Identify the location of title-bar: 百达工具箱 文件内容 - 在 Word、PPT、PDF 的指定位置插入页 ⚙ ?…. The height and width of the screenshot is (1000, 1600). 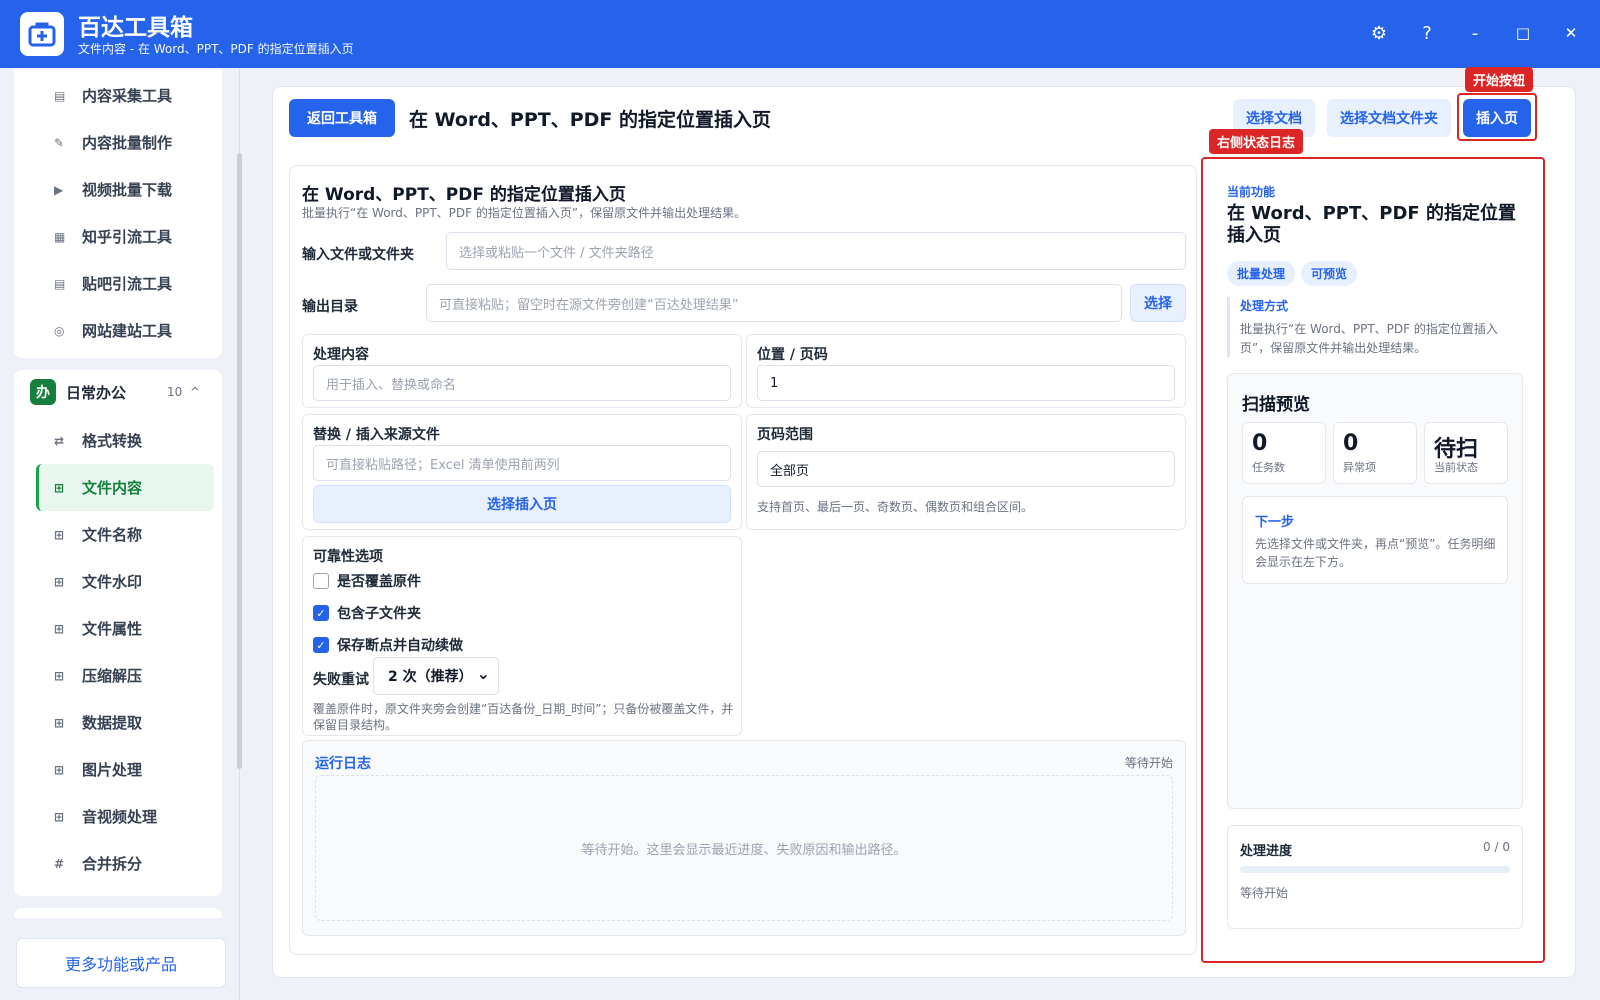
(800, 34).